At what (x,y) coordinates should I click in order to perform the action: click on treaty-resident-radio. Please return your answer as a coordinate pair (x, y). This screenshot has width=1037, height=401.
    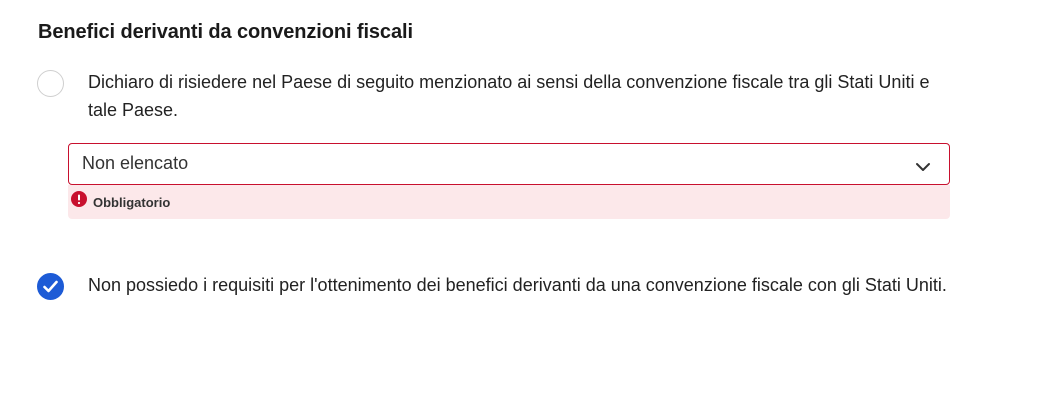
    Looking at the image, I should click on (50, 83).